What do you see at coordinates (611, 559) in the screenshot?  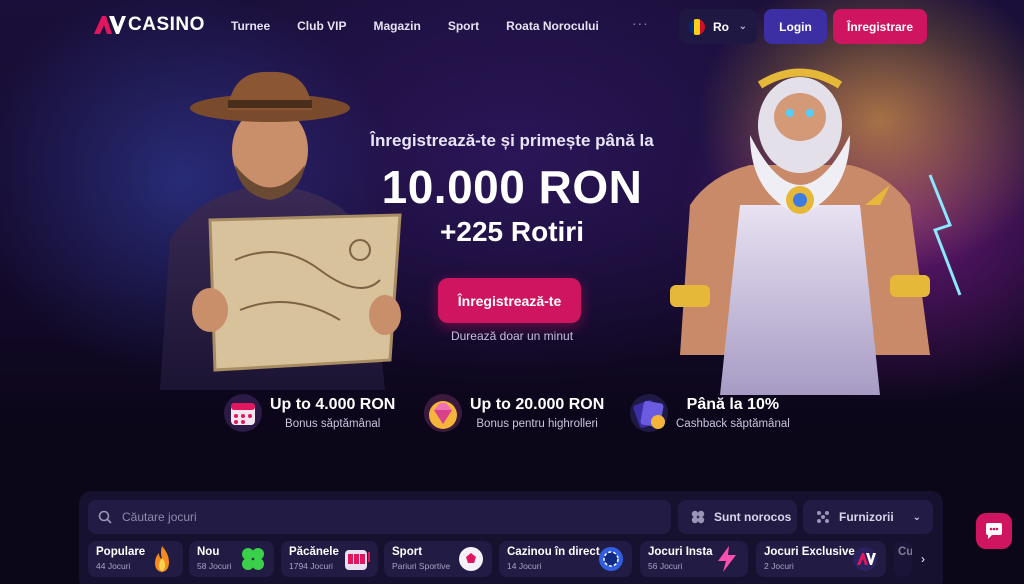 I see `chip-icon` at bounding box center [611, 559].